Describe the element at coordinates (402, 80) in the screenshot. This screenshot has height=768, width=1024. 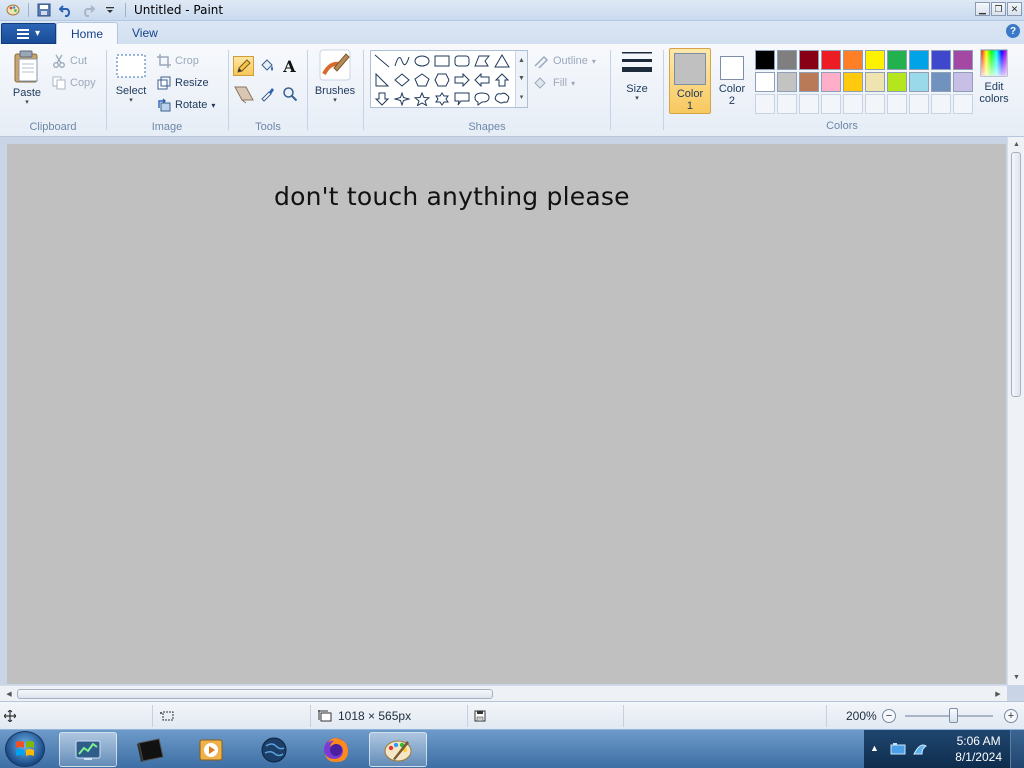
I see `diamond-shape` at that location.